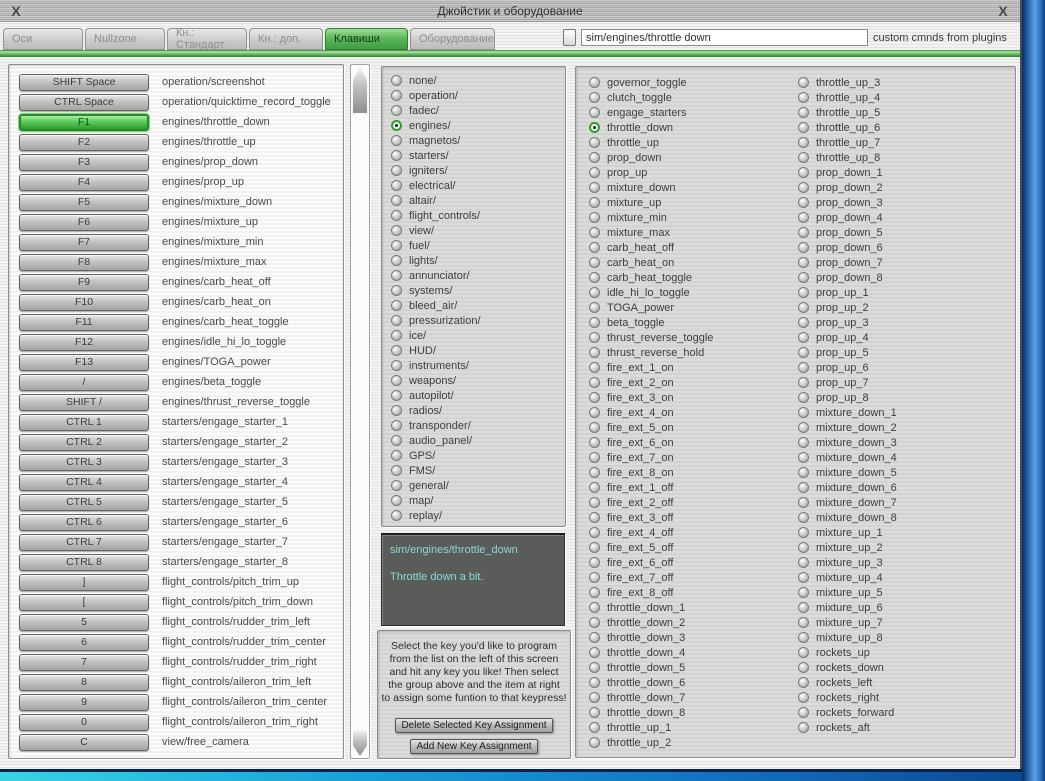  Describe the element at coordinates (651, 277) in the screenshot. I see `command-option: carb_heat_toggle` at that location.